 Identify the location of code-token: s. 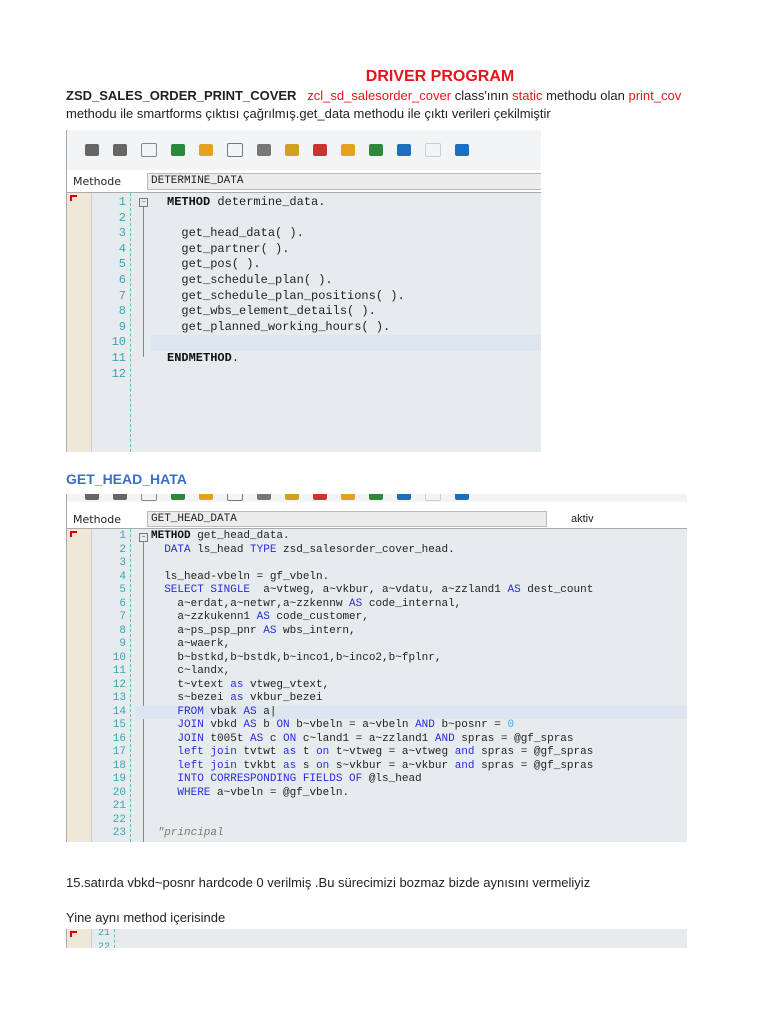
(306, 765).